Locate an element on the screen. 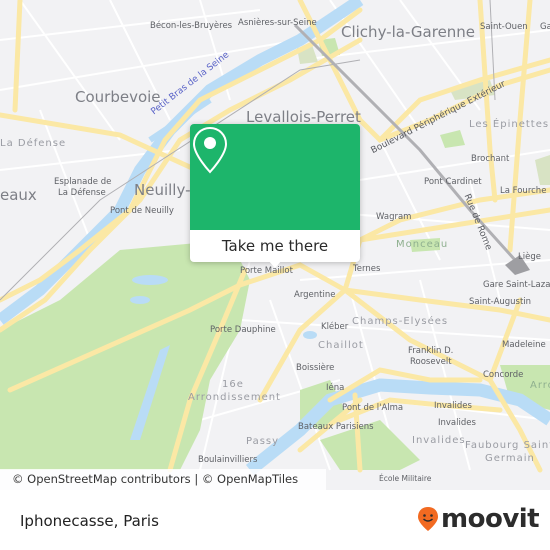 The image size is (550, 550). map-label: Boissière is located at coordinates (315, 368).